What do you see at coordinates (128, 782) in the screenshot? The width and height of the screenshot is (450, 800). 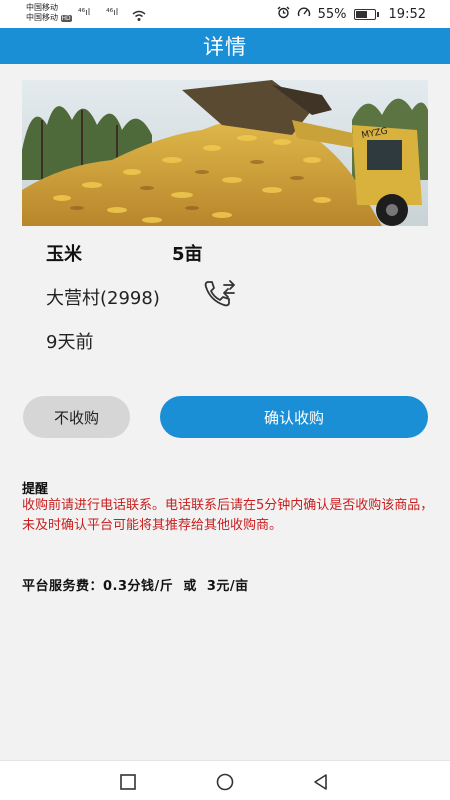 I see `nav-recents-icon` at bounding box center [128, 782].